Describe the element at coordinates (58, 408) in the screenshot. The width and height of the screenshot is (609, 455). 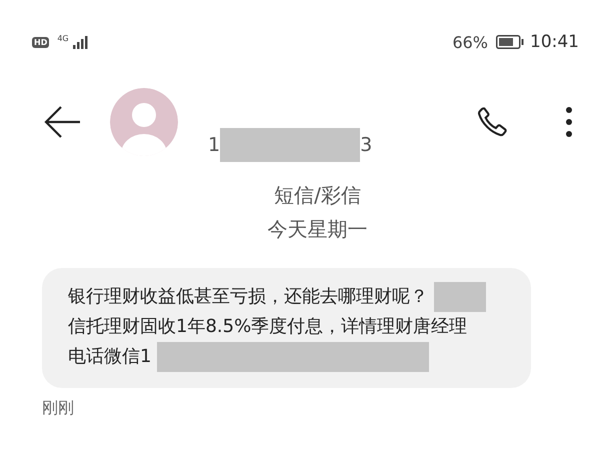
I see `message-time: 刚刚` at that location.